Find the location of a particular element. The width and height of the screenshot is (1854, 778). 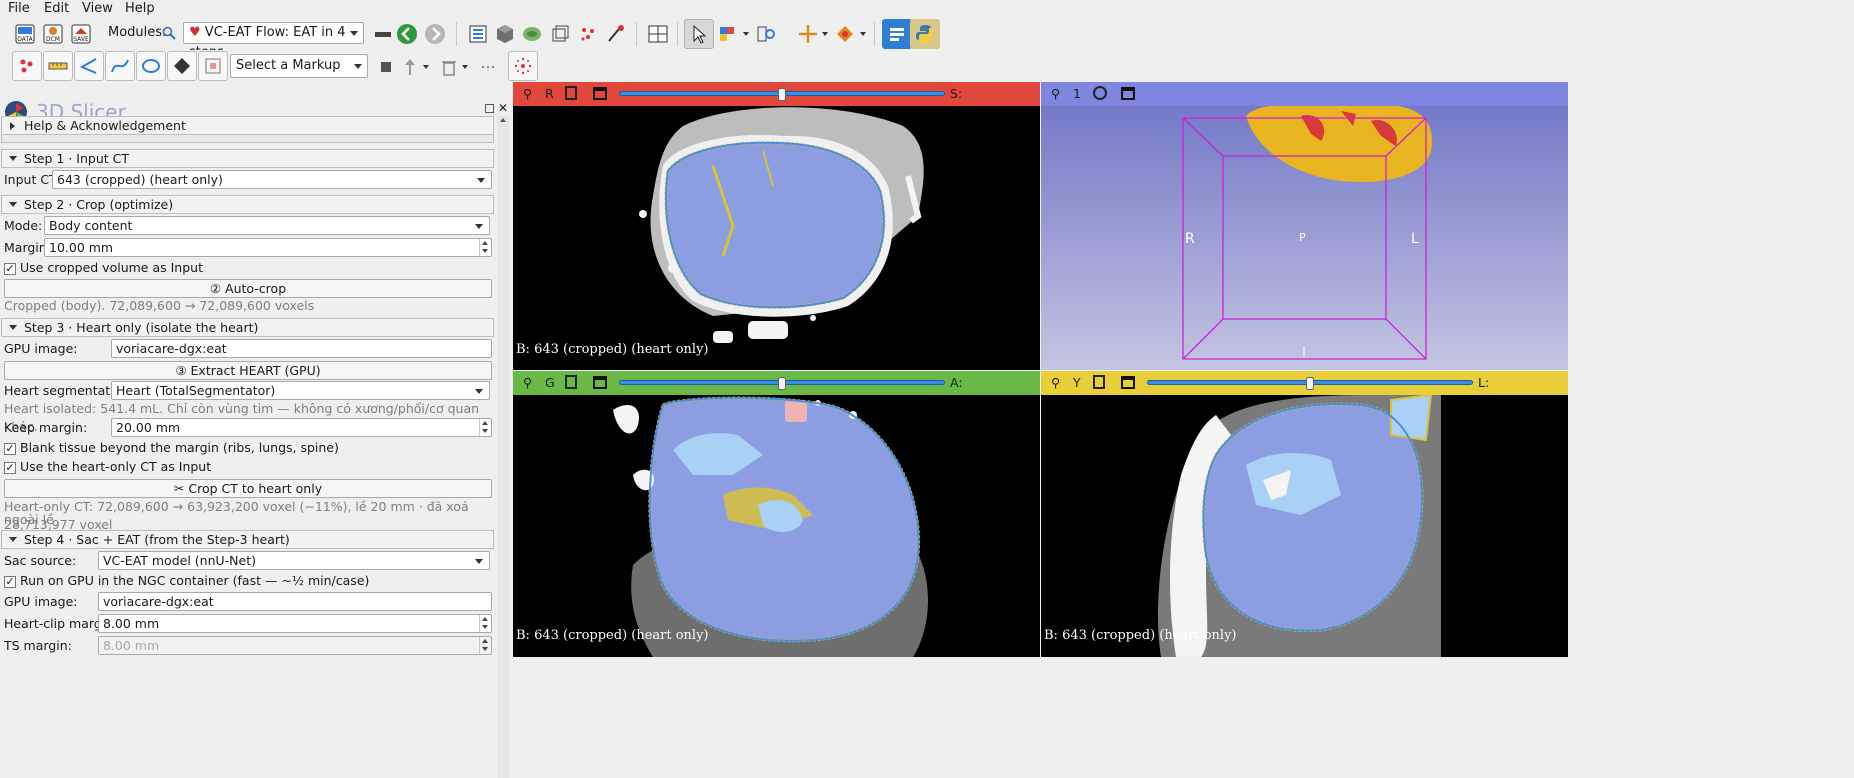

close-icon: ✕ is located at coordinates (503, 108).